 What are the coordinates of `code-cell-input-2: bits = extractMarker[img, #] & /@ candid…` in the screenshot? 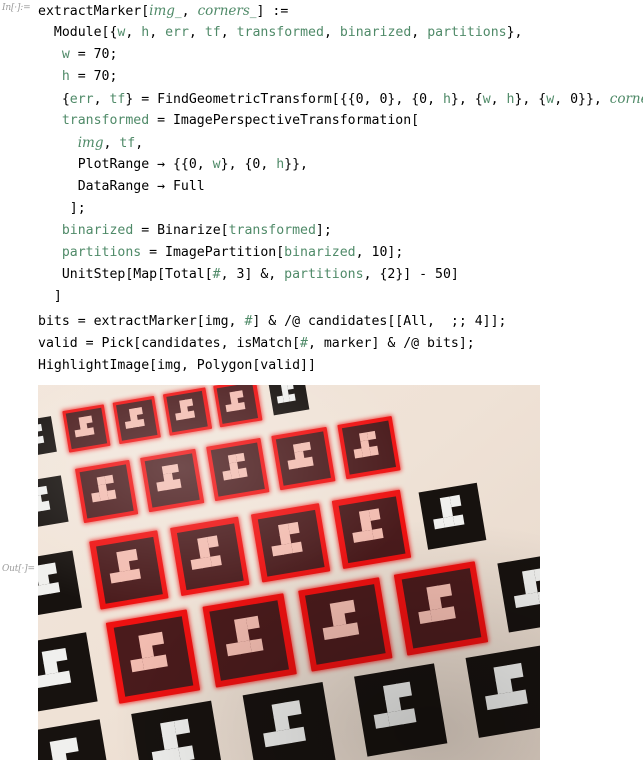 It's located at (272, 344).